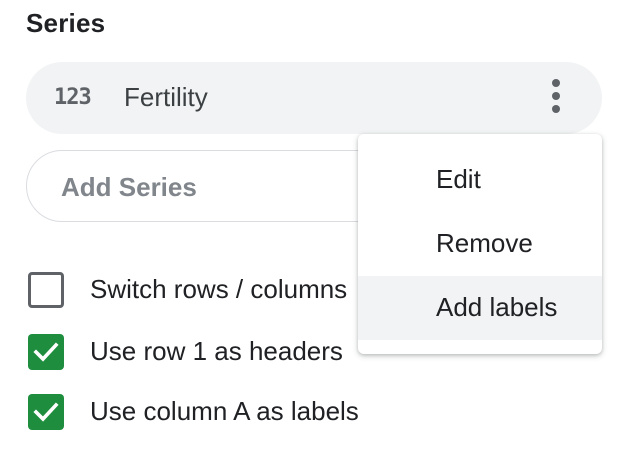 The height and width of the screenshot is (454, 626). What do you see at coordinates (497, 307) in the screenshot?
I see `menu-item-label: Add labels` at bounding box center [497, 307].